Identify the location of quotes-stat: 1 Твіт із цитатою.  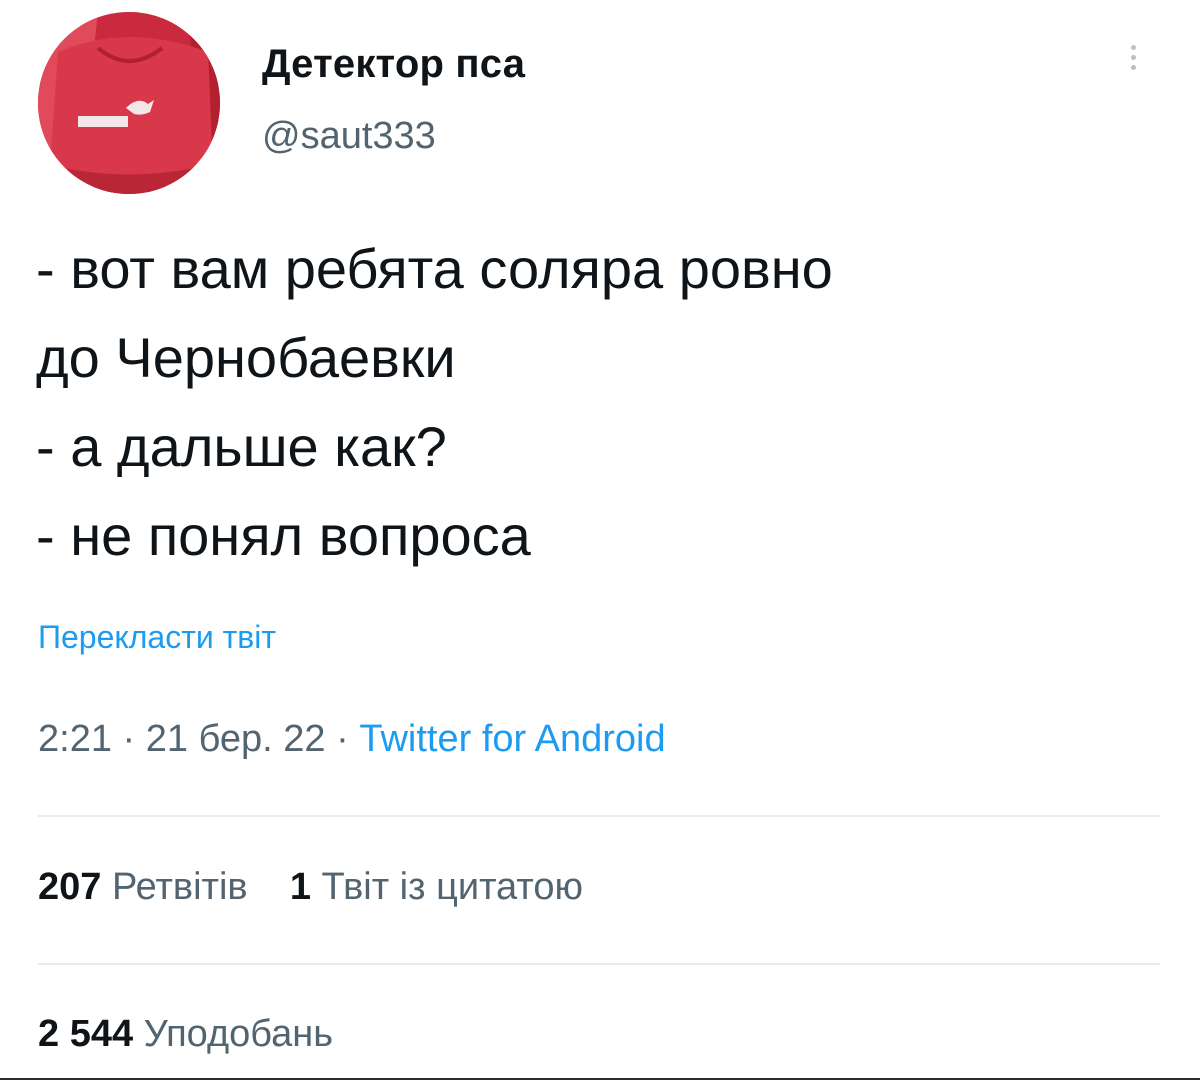
(436, 887).